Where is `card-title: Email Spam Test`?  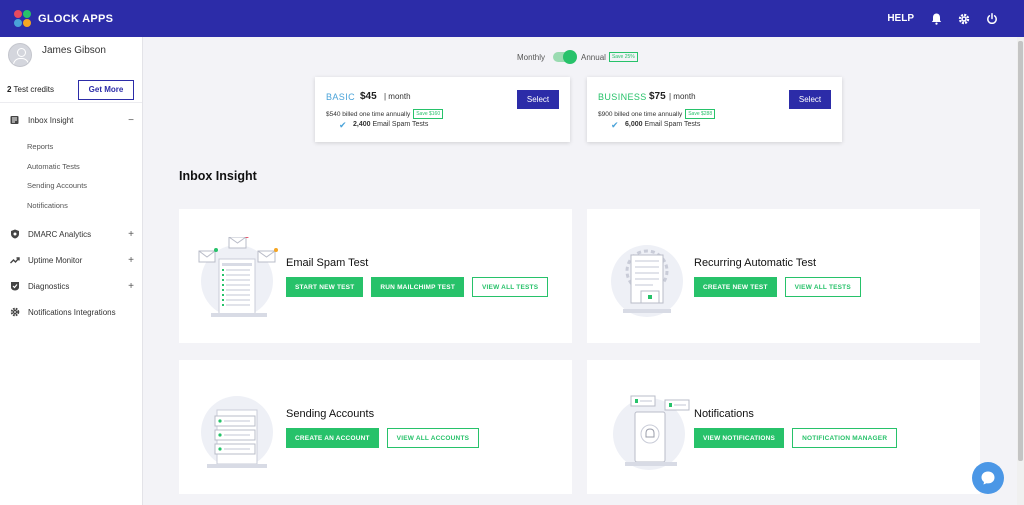
card-title: Email Spam Test is located at coordinates (327, 263).